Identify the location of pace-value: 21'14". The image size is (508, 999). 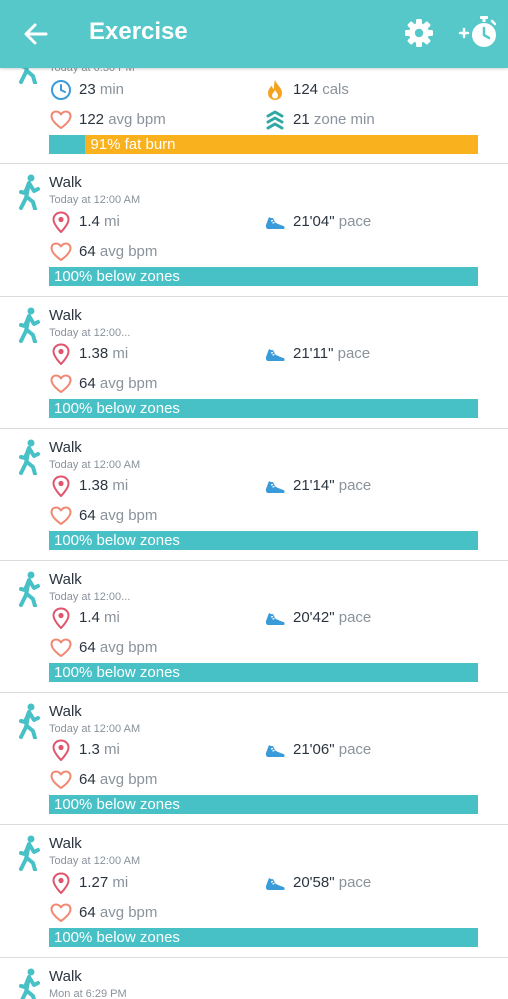
(314, 485).